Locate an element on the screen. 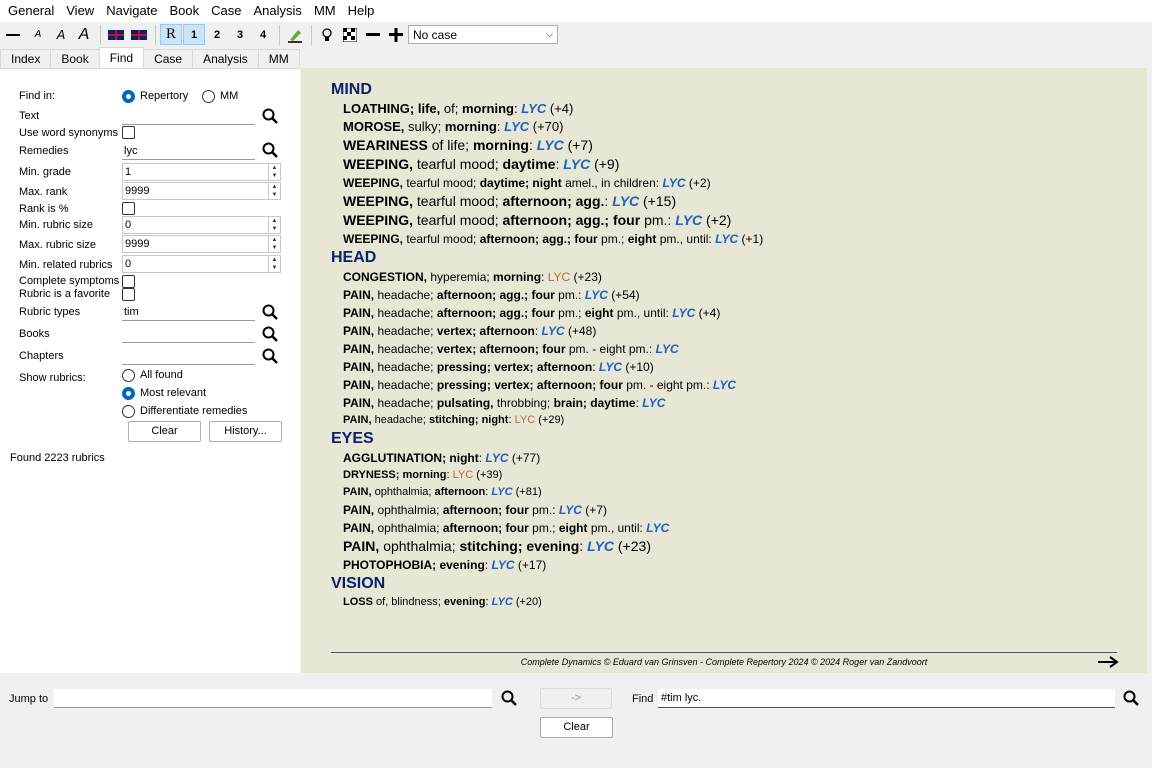  rubric-row: PAIN, ophthalmia; afternoon: LYC (+81) is located at coordinates (731, 492).